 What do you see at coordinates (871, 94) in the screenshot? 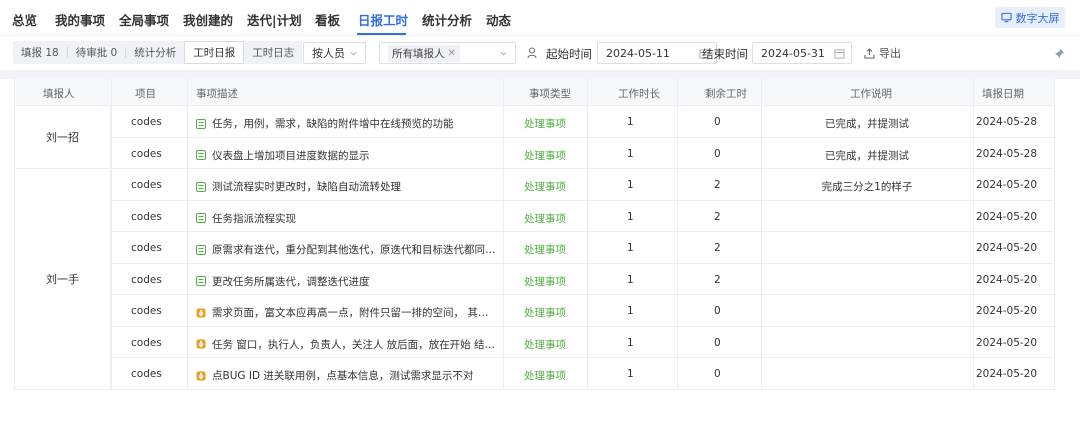
I see `header-work-note: 工作说明` at bounding box center [871, 94].